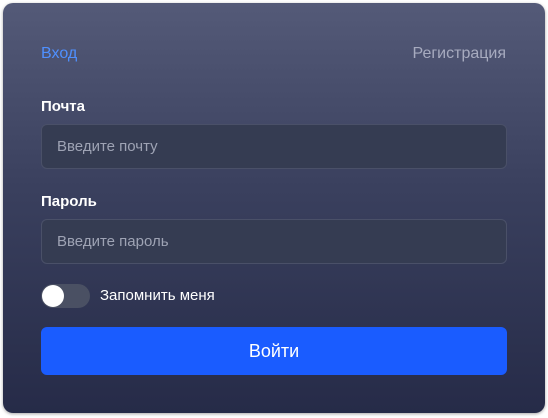  What do you see at coordinates (69, 201) in the screenshot?
I see `password-label: Пароль` at bounding box center [69, 201].